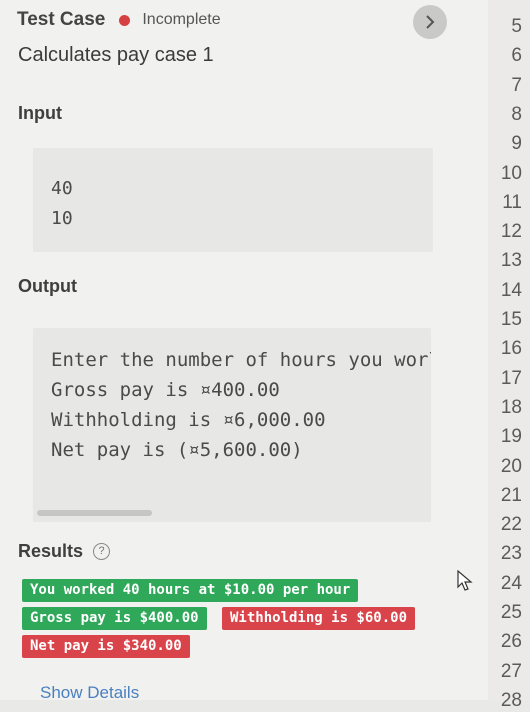 Image resolution: width=530 pixels, height=712 pixels. What do you see at coordinates (47, 286) in the screenshot?
I see `output-label: Output` at bounding box center [47, 286].